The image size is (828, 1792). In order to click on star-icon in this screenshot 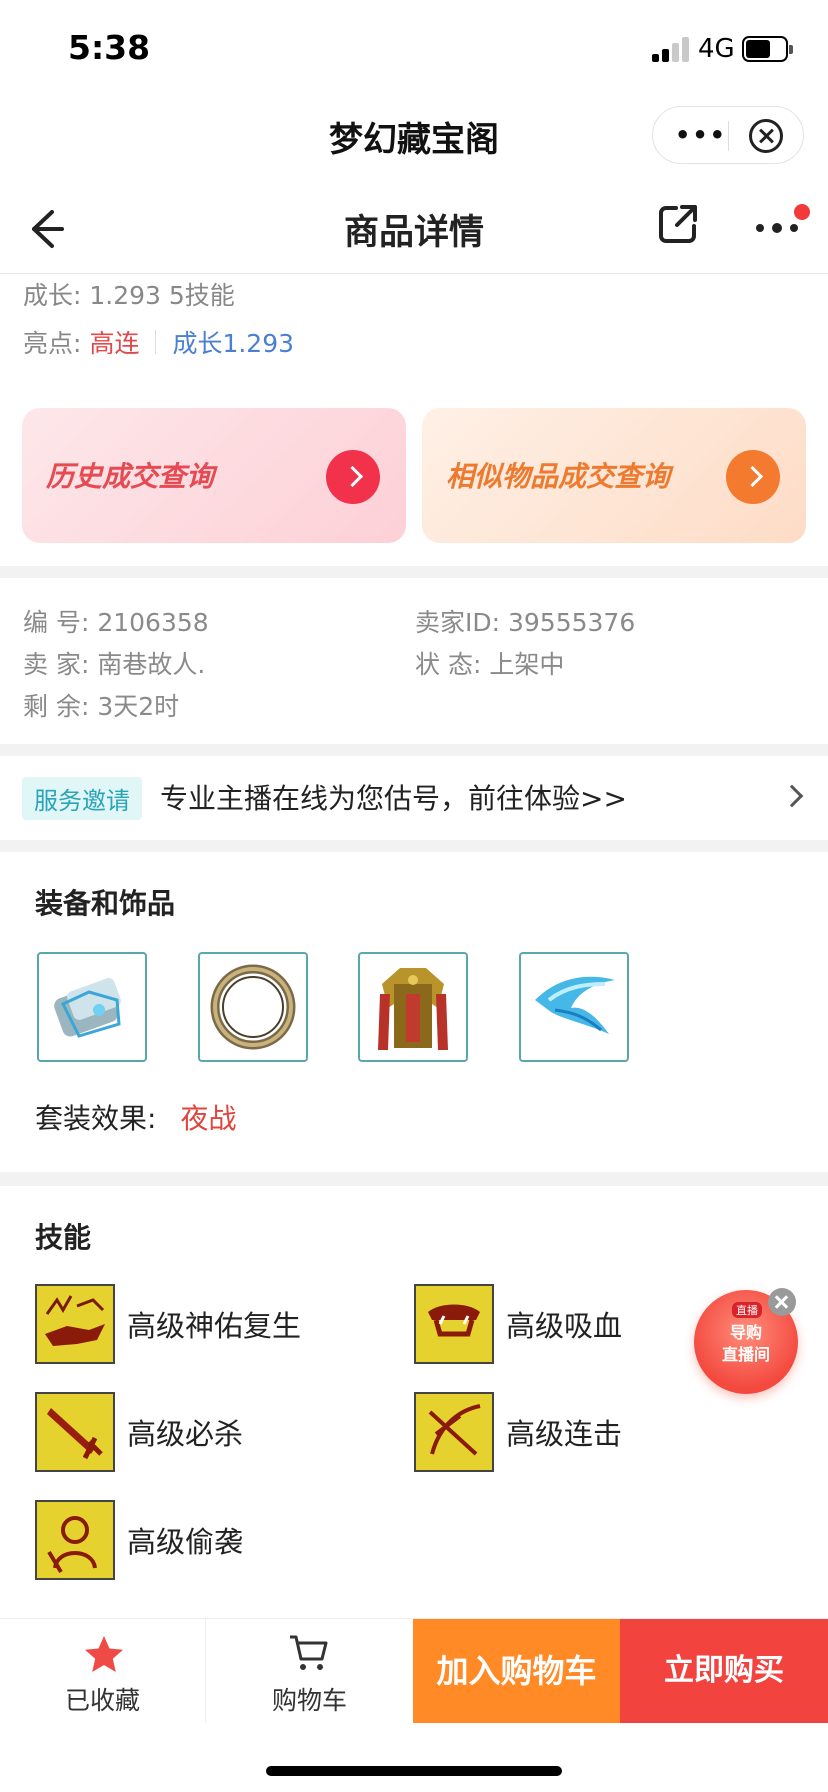, I will do `click(104, 1654)`.